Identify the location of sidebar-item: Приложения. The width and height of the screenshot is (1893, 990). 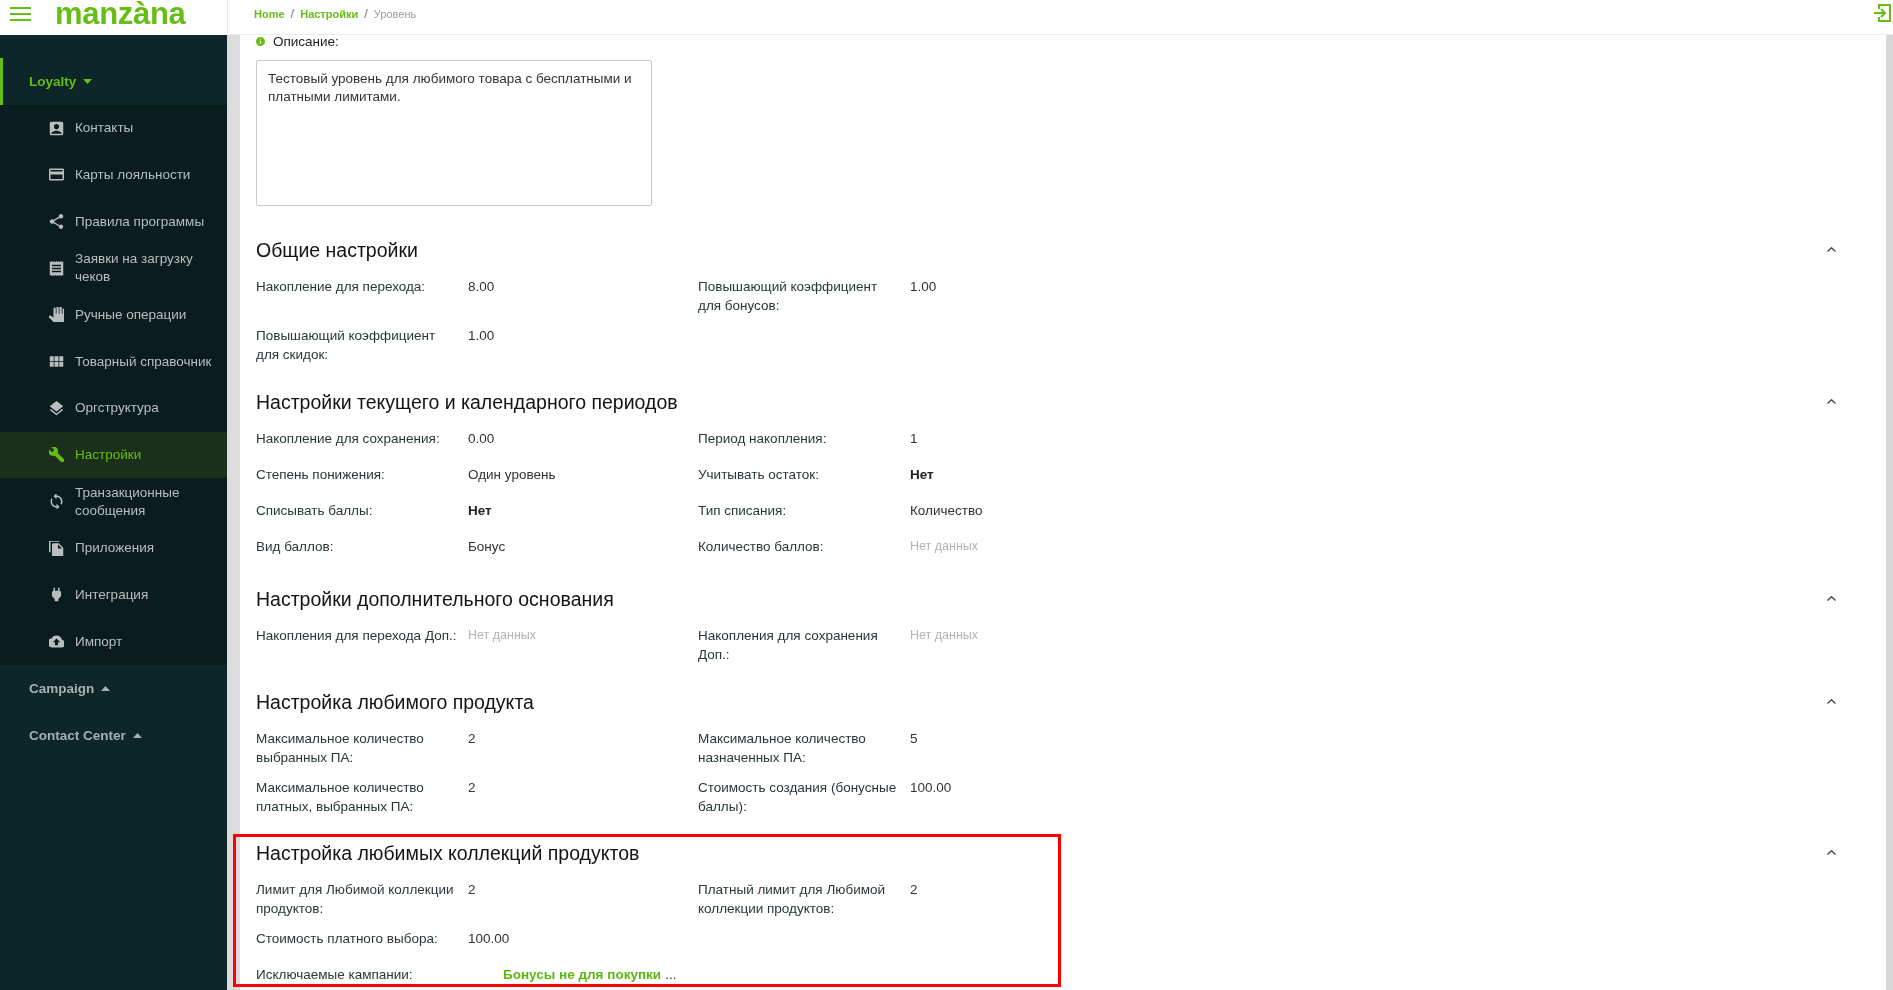
(113, 548).